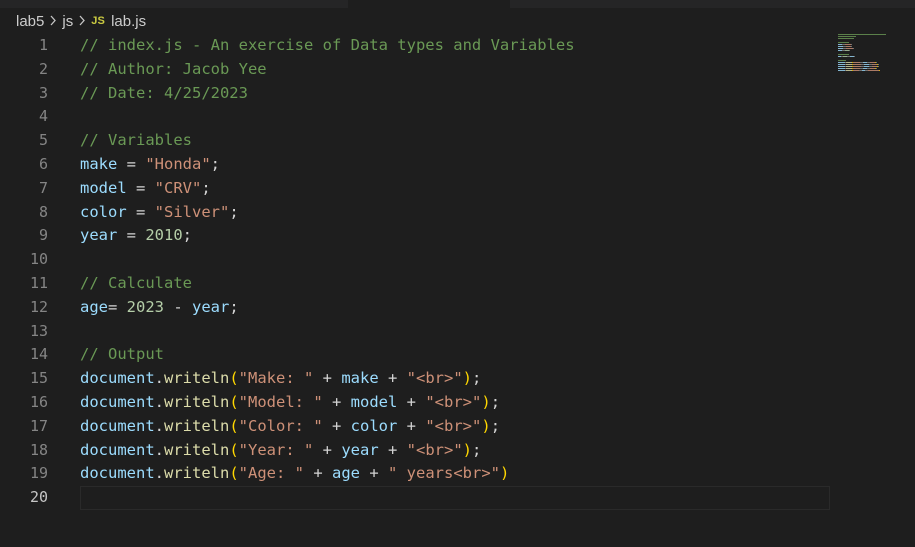 The width and height of the screenshot is (915, 547). What do you see at coordinates (43, 92) in the screenshot?
I see `line-number: 3` at bounding box center [43, 92].